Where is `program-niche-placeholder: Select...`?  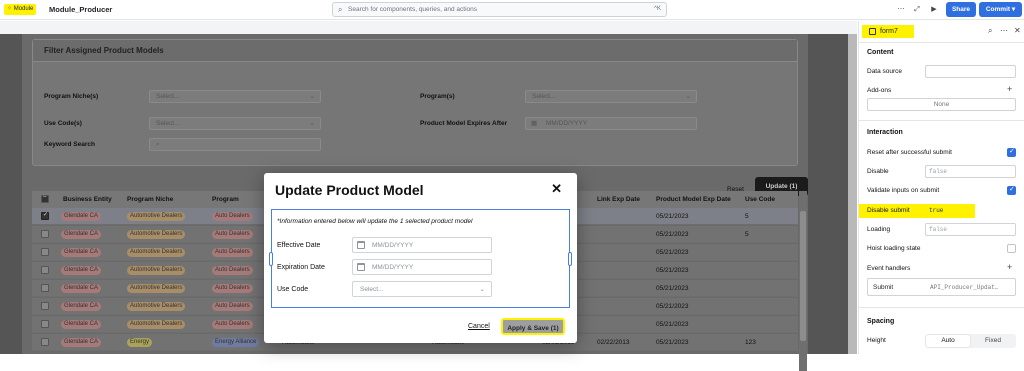
program-niche-placeholder: Select... is located at coordinates (168, 96).